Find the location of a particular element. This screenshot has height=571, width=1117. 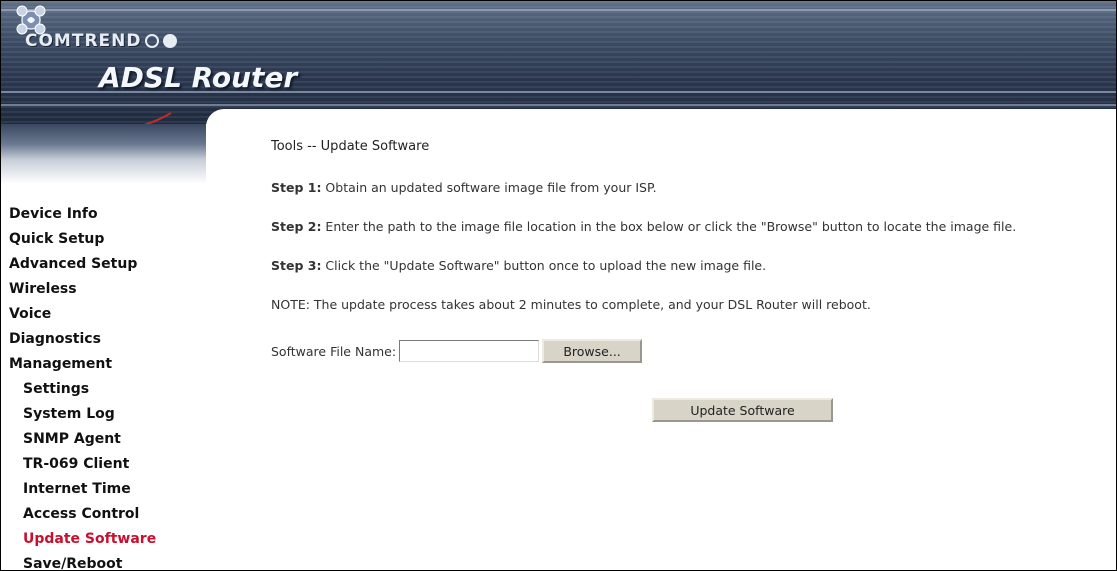

nav-update-software: Update Software is located at coordinates (82, 539).